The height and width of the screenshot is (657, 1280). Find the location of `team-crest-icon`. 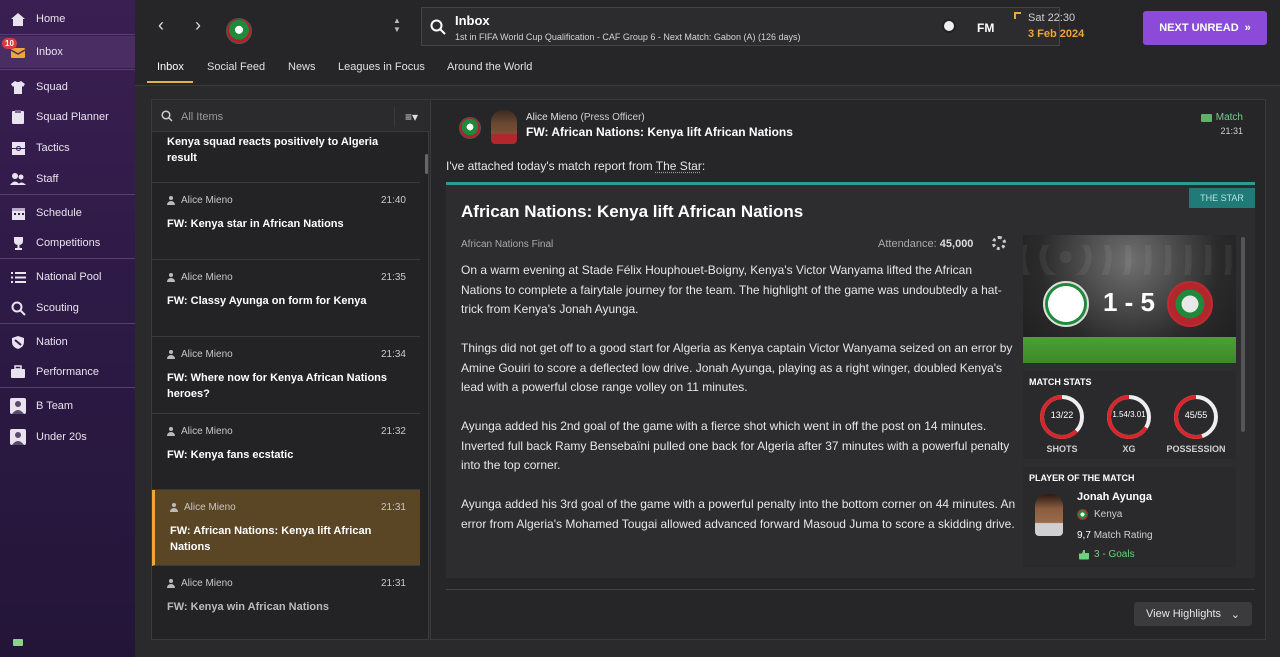

team-crest-icon is located at coordinates (239, 31).